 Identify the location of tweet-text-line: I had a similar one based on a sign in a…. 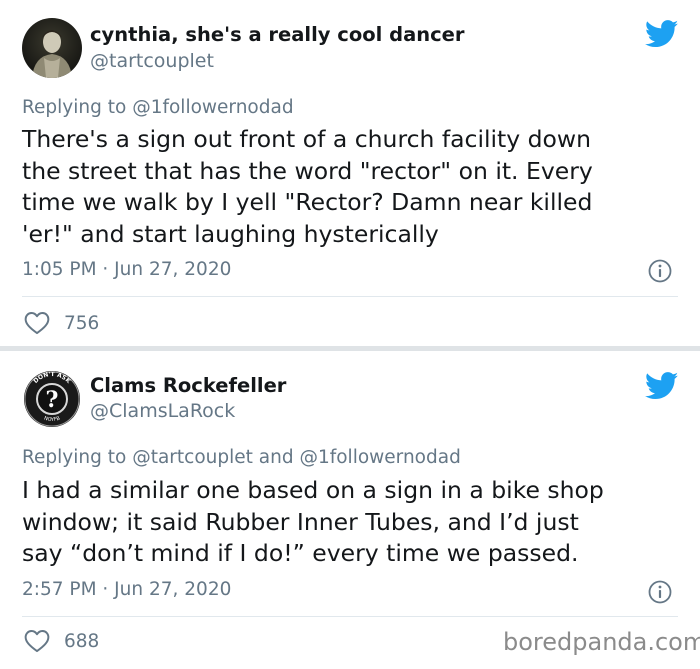
(313, 490).